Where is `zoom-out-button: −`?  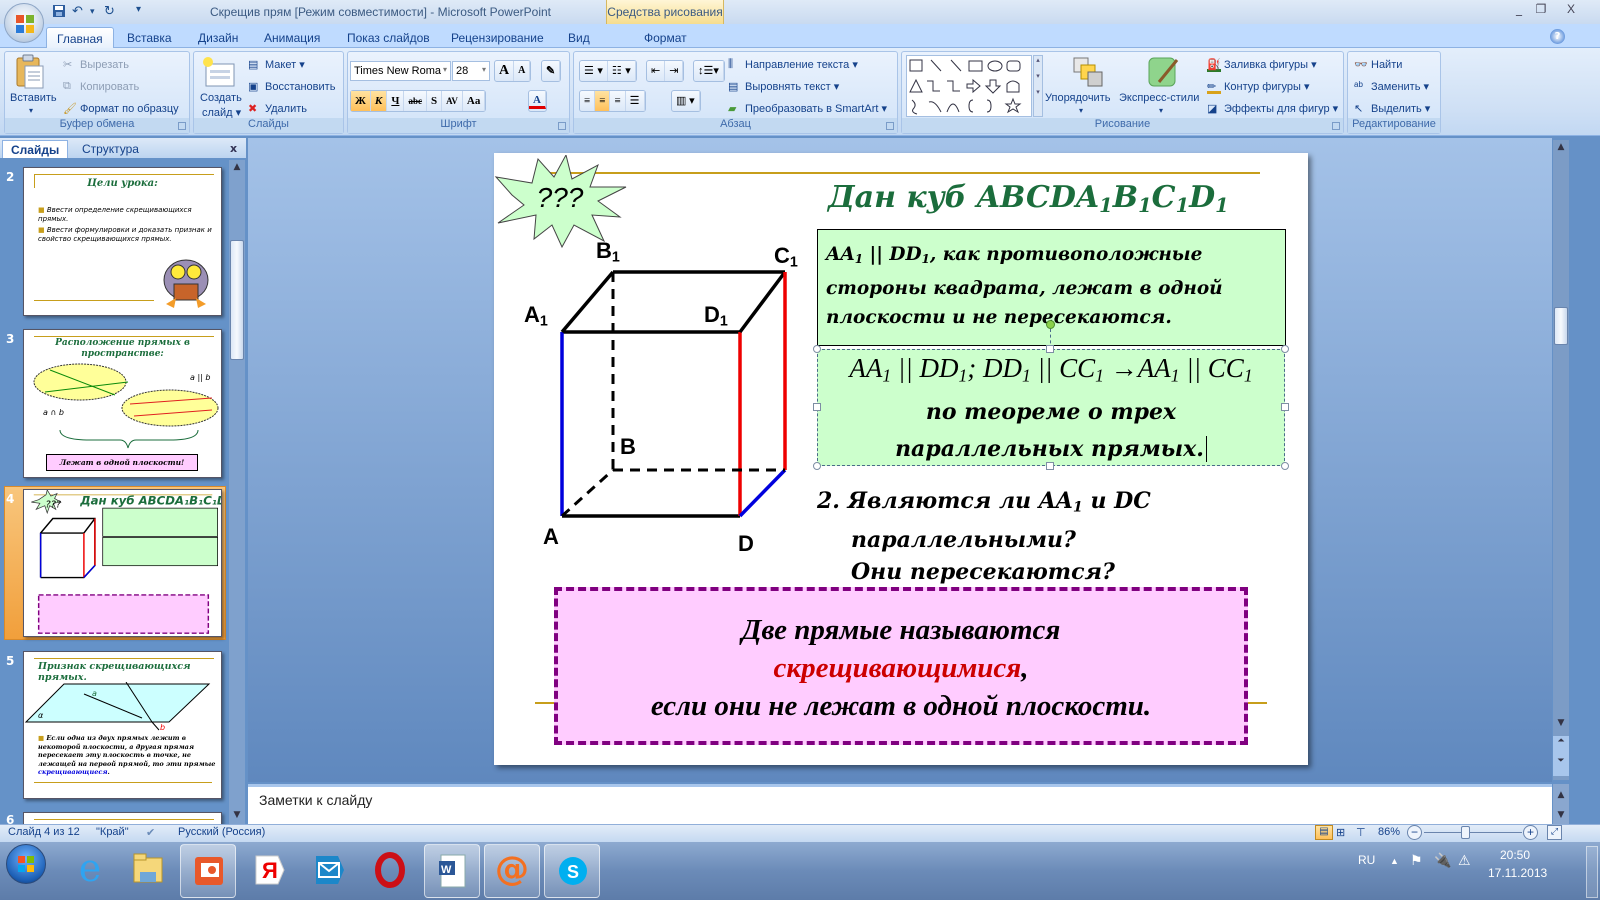
zoom-out-button: − is located at coordinates (1414, 832).